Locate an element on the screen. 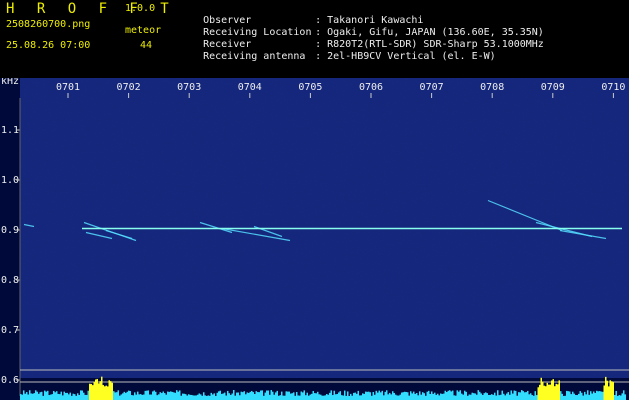 This screenshot has width=629, height=400. meteor-label: meteor is located at coordinates (143, 30).